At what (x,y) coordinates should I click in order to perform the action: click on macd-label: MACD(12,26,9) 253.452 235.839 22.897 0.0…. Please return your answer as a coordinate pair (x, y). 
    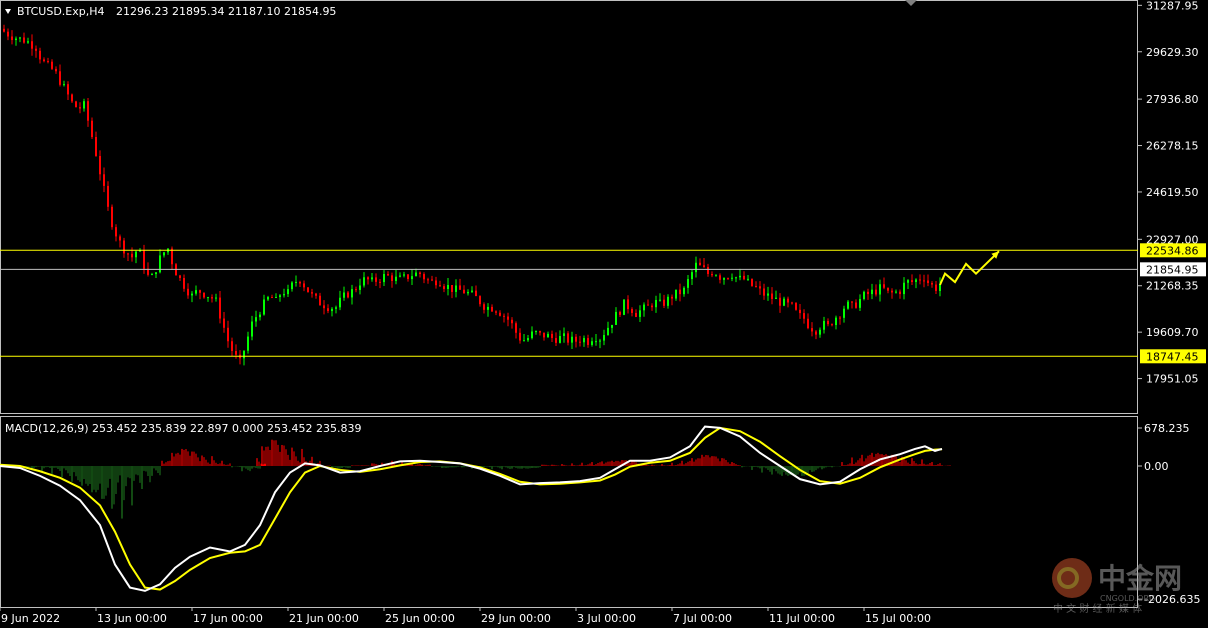
    Looking at the image, I should click on (183, 428).